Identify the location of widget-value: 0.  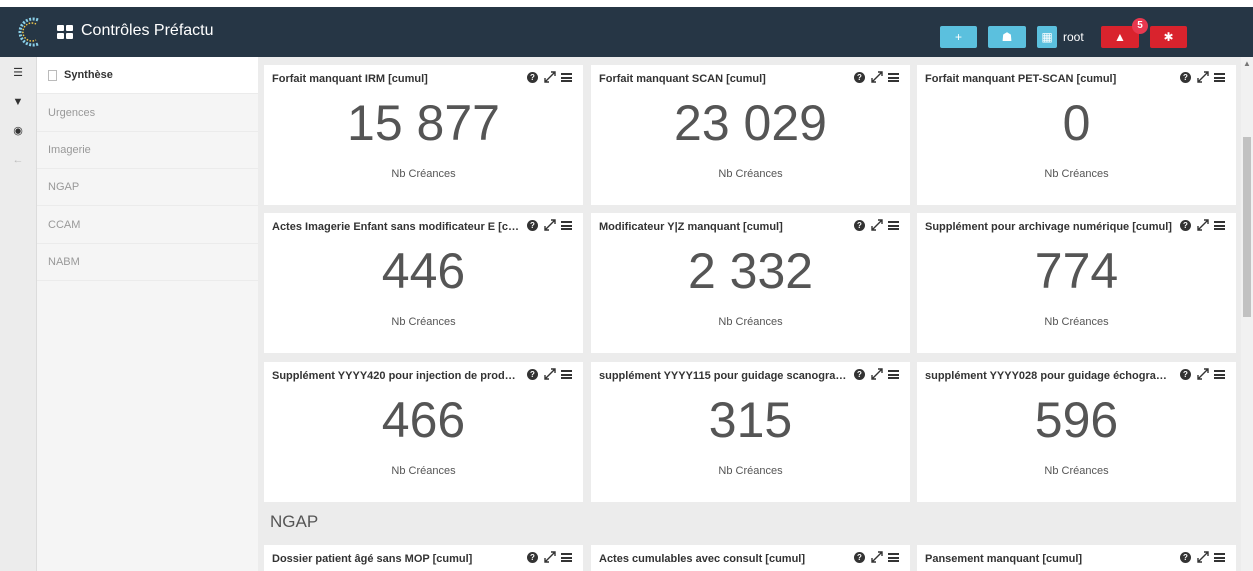
(1076, 123).